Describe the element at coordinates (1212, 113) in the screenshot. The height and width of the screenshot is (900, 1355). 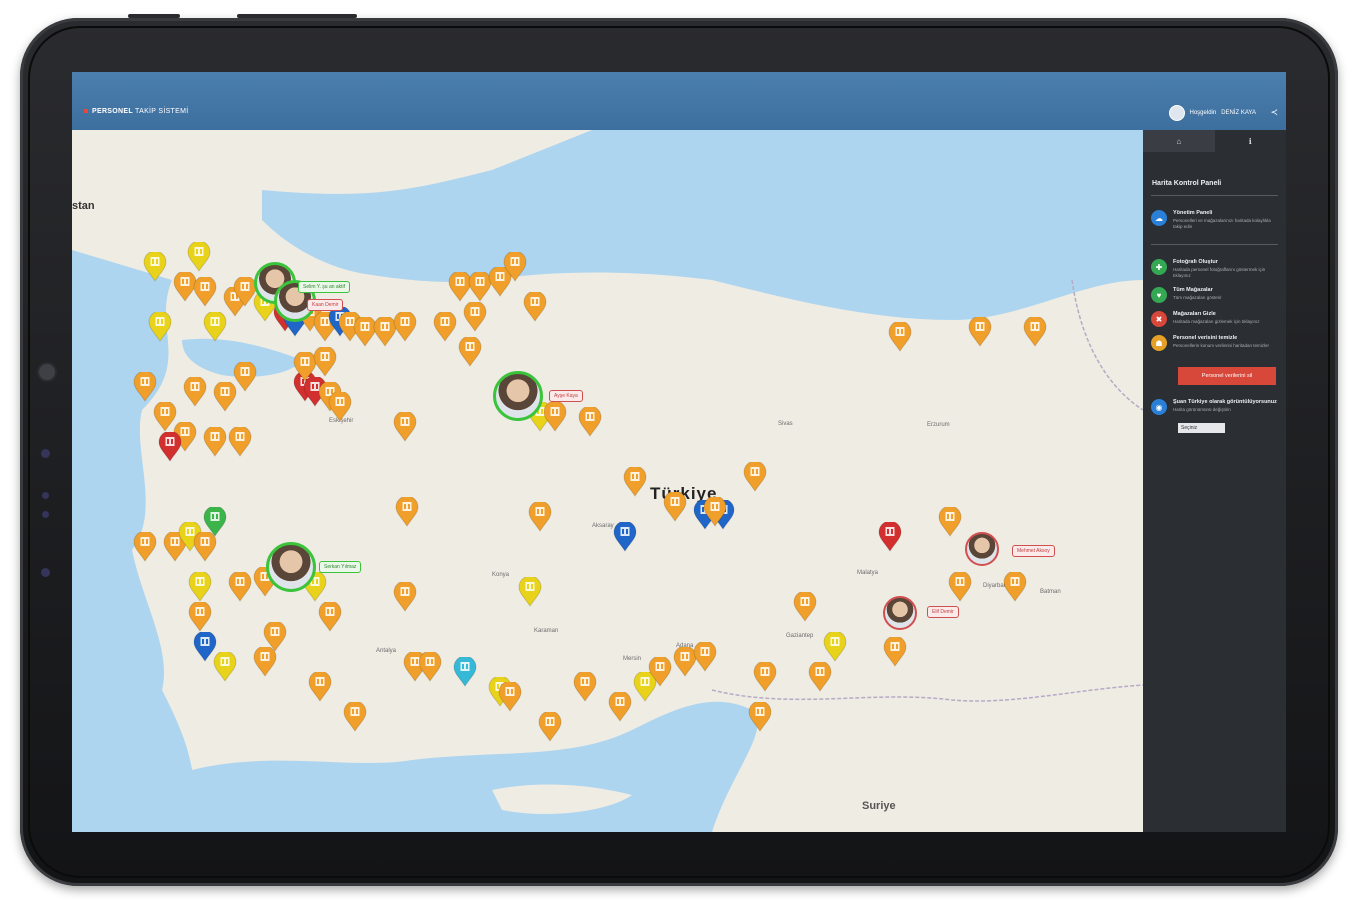
I see `user-menu: Hoşgeldin DENİZ KAYA` at that location.